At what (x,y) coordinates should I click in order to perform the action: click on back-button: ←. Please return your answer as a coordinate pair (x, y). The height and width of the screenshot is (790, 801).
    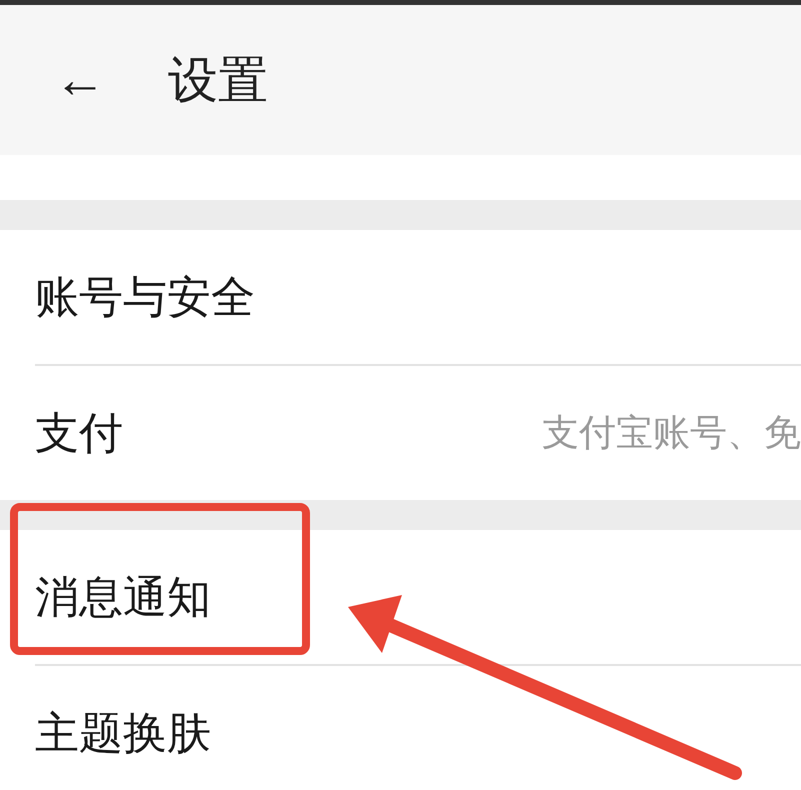
    Looking at the image, I should click on (80, 80).